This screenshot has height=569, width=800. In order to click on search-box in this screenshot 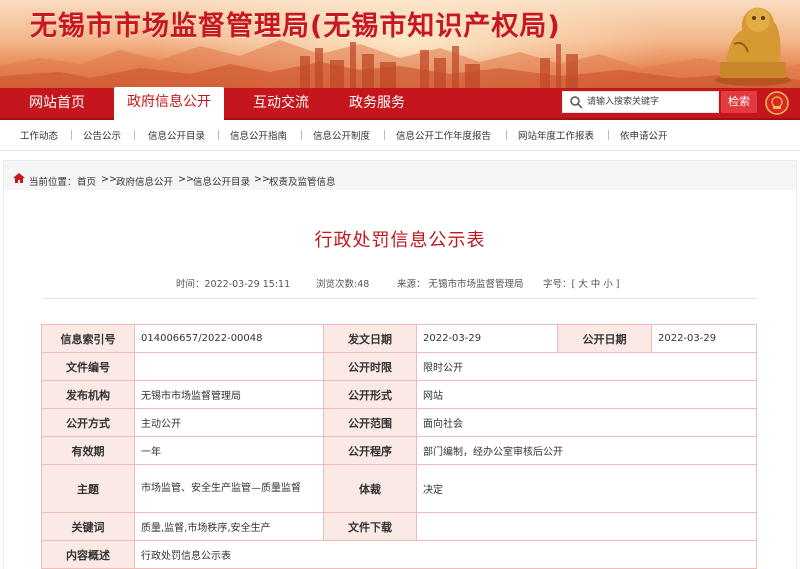, I will do `click(640, 102)`.